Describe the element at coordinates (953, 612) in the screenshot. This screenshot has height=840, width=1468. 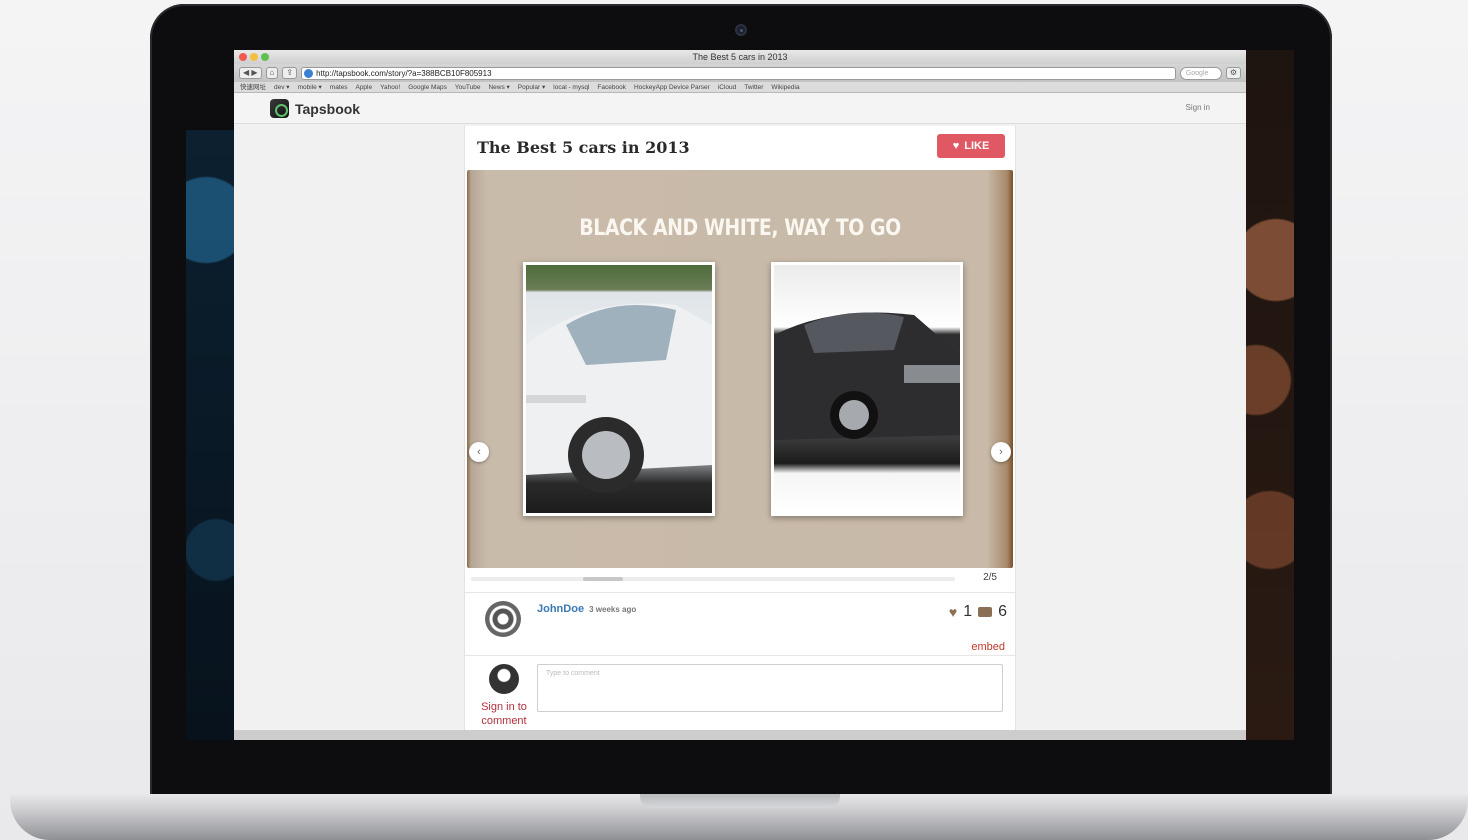
I see `likes-heart-icon: ♥` at that location.